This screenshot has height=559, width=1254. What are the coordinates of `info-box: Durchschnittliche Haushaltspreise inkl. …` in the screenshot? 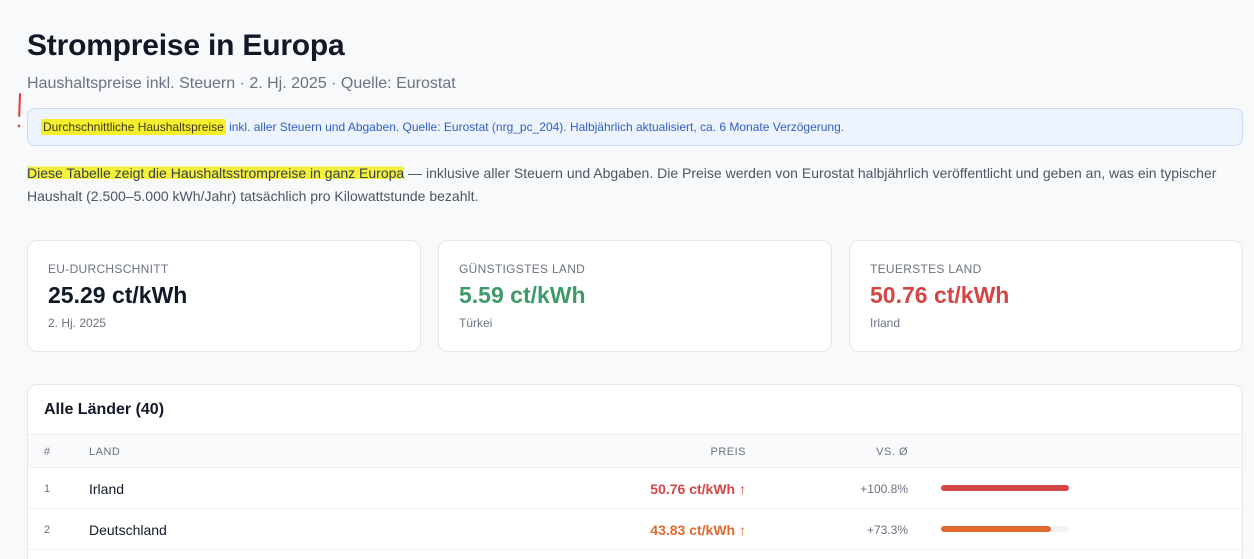 It's located at (635, 127).